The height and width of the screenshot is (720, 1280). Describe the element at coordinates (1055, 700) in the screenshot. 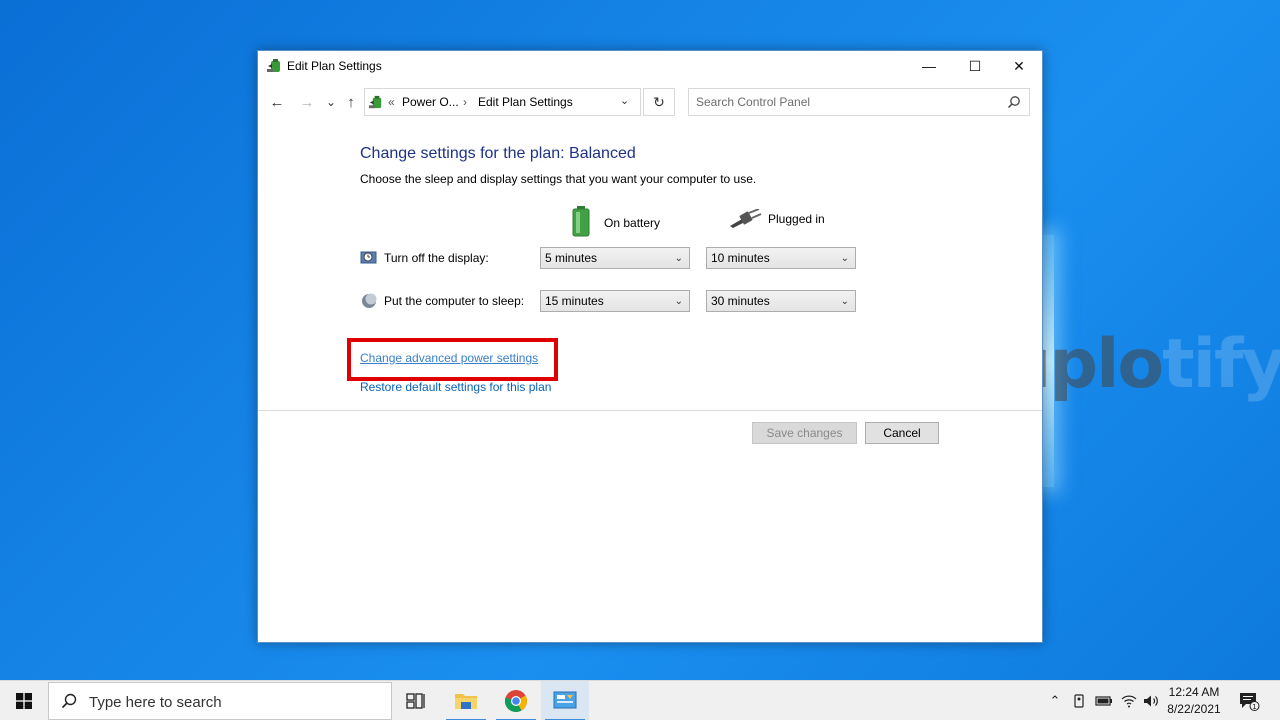

I see `show-hidden-icons-button: ⌃` at that location.